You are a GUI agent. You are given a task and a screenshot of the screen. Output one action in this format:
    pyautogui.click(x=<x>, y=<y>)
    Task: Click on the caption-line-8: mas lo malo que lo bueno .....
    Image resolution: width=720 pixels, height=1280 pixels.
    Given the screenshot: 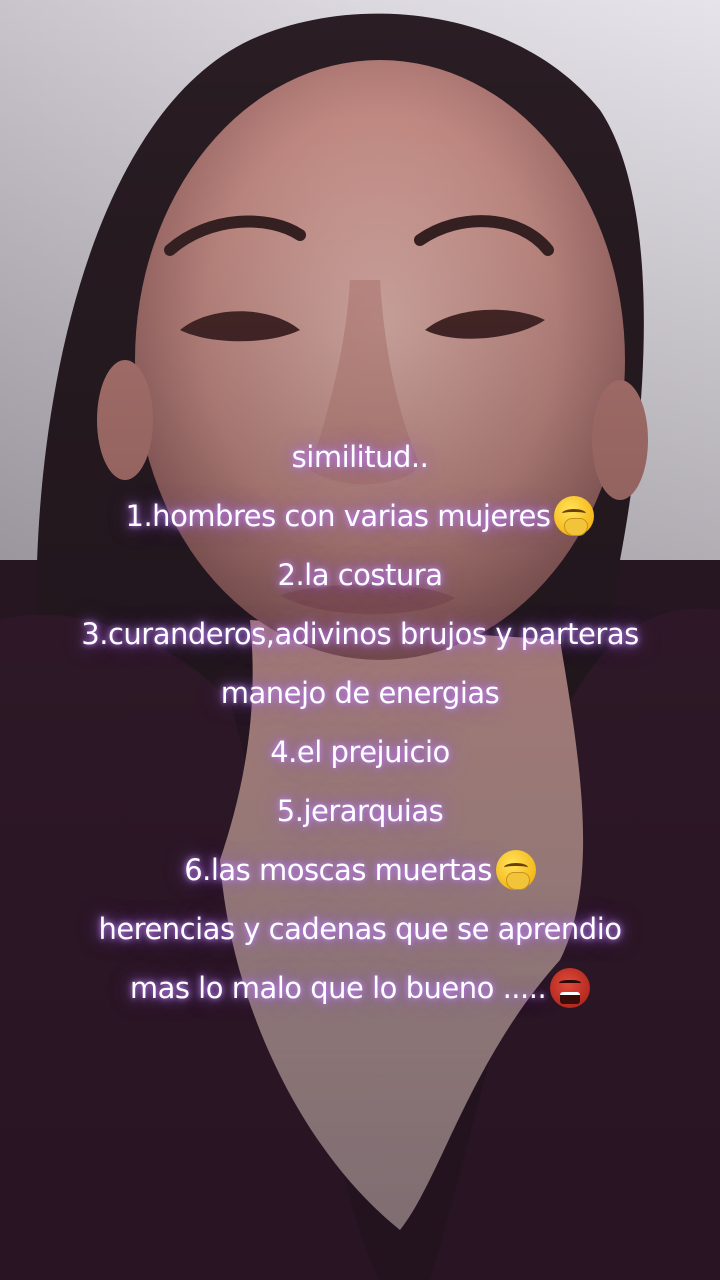 What is the action you would take?
    pyautogui.click(x=360, y=988)
    